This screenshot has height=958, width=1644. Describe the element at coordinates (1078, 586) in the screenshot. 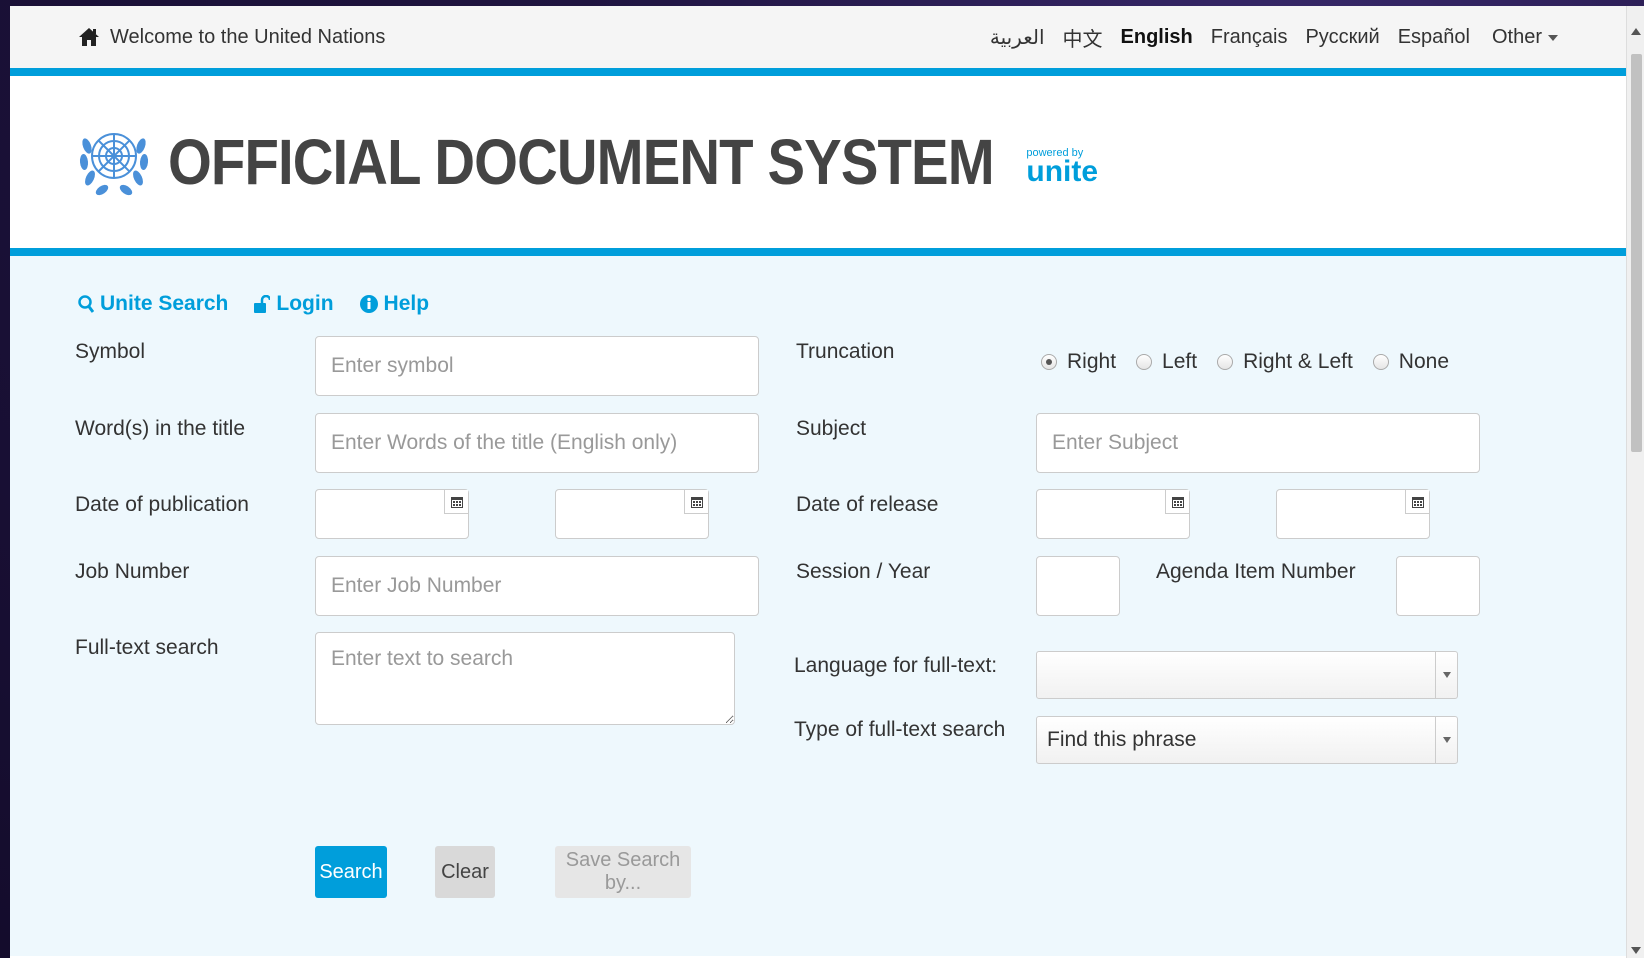

I see `session-year-input` at that location.